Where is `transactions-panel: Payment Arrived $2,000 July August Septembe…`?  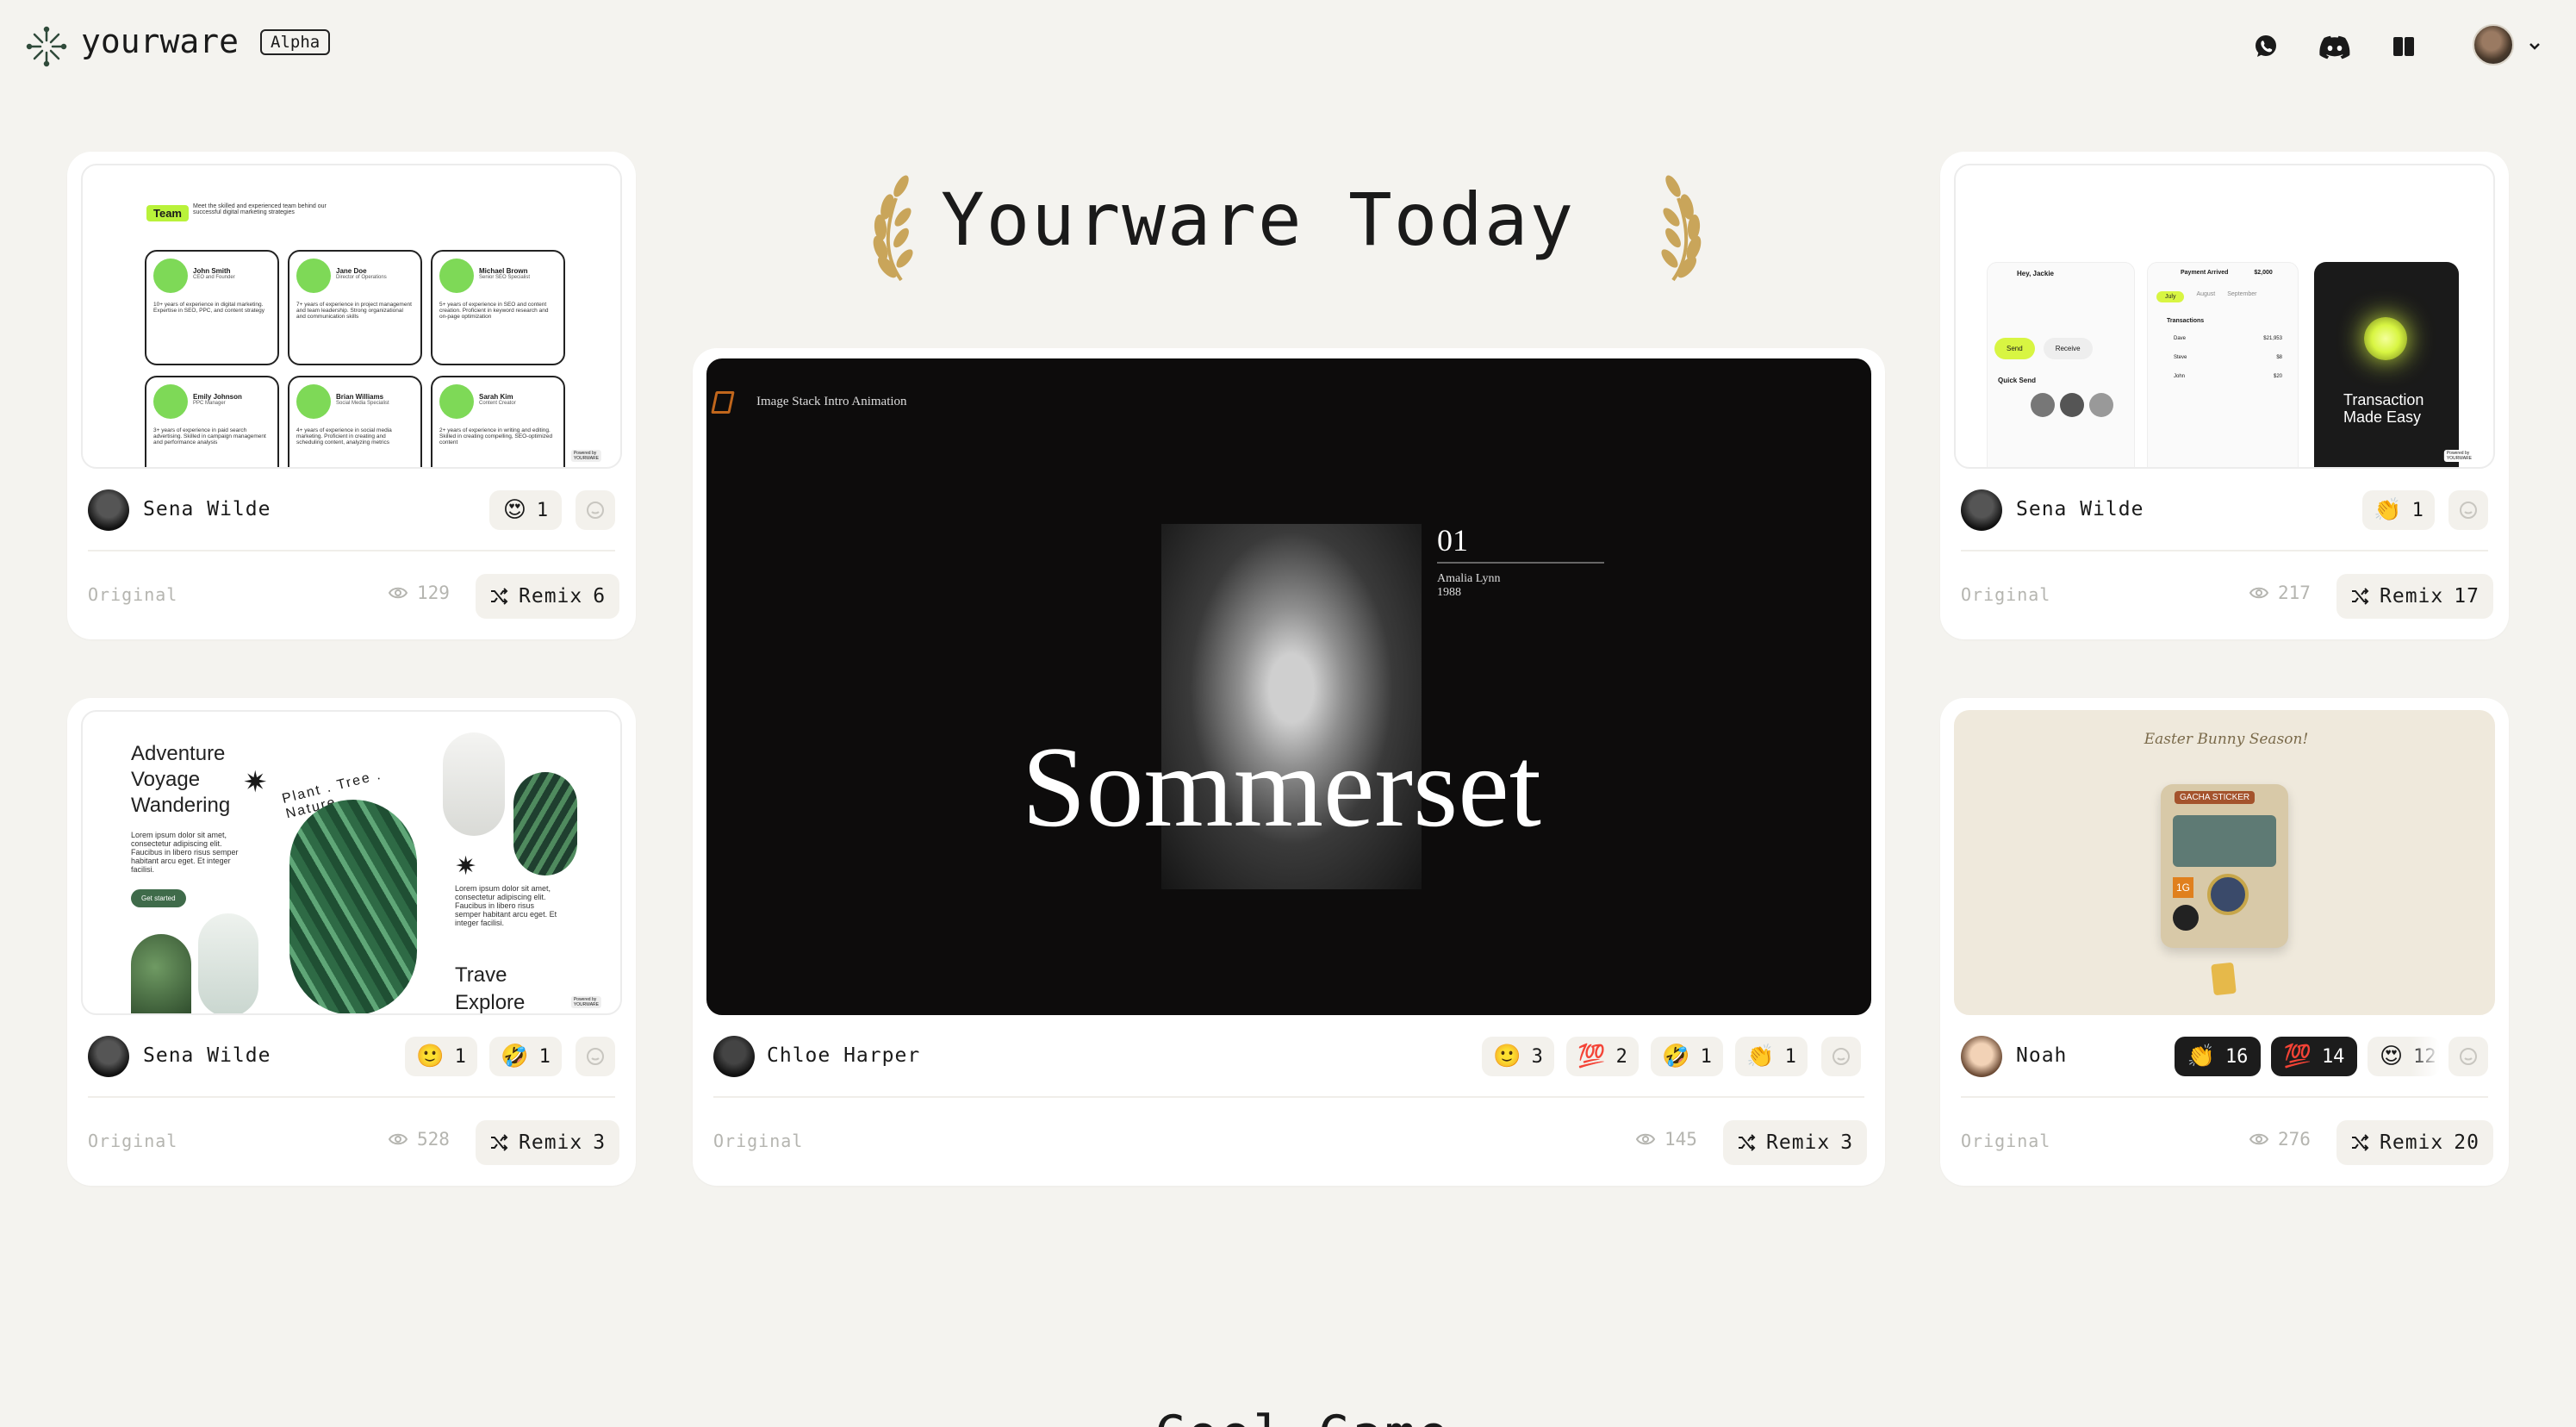 transactions-panel: Payment Arrived $2,000 July August Septembe… is located at coordinates (2223, 364).